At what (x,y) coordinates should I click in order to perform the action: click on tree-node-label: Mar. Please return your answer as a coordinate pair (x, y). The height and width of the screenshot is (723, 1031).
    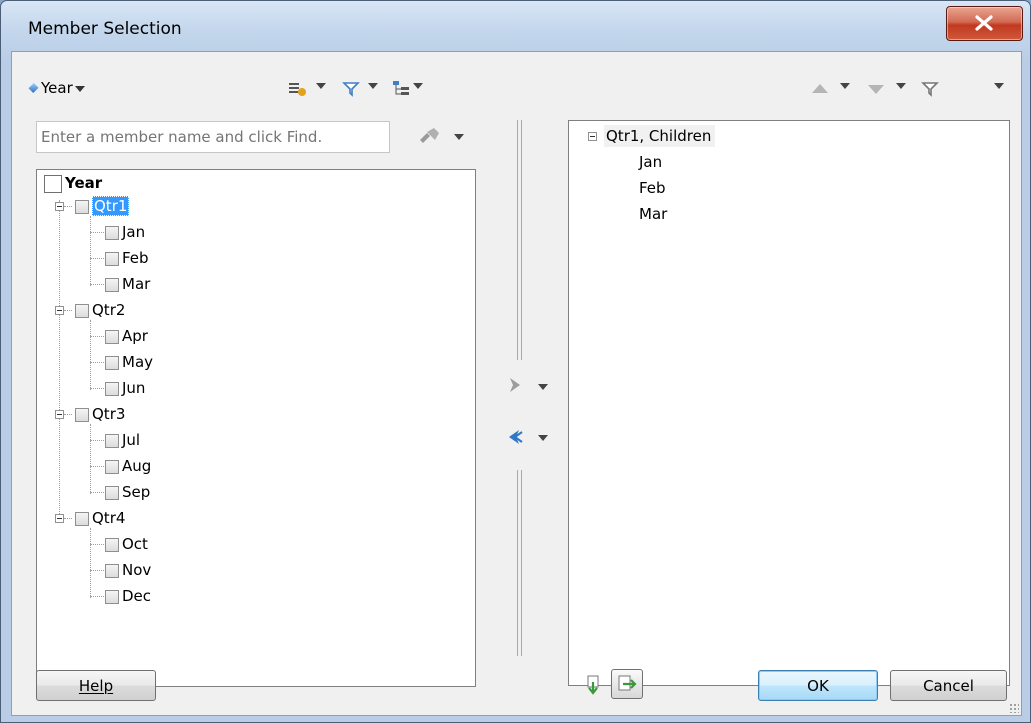
    Looking at the image, I should click on (136, 284).